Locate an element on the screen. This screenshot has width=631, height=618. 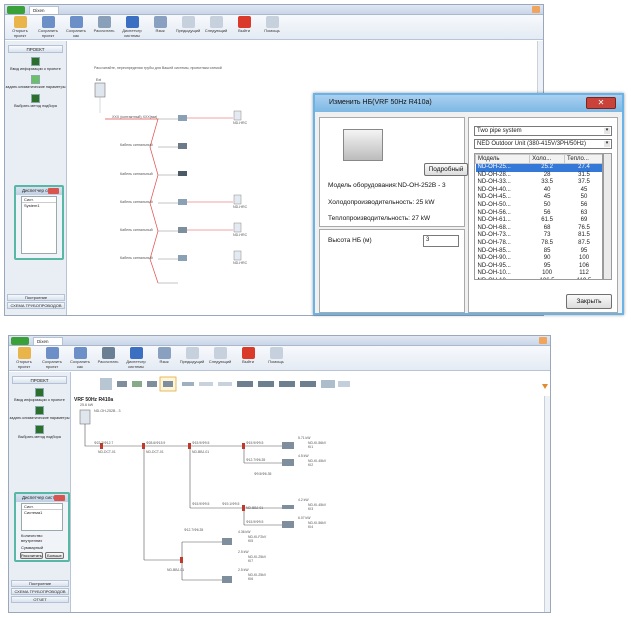
branch-label: Кабель сигнальный is located at coordinates (136, 258).